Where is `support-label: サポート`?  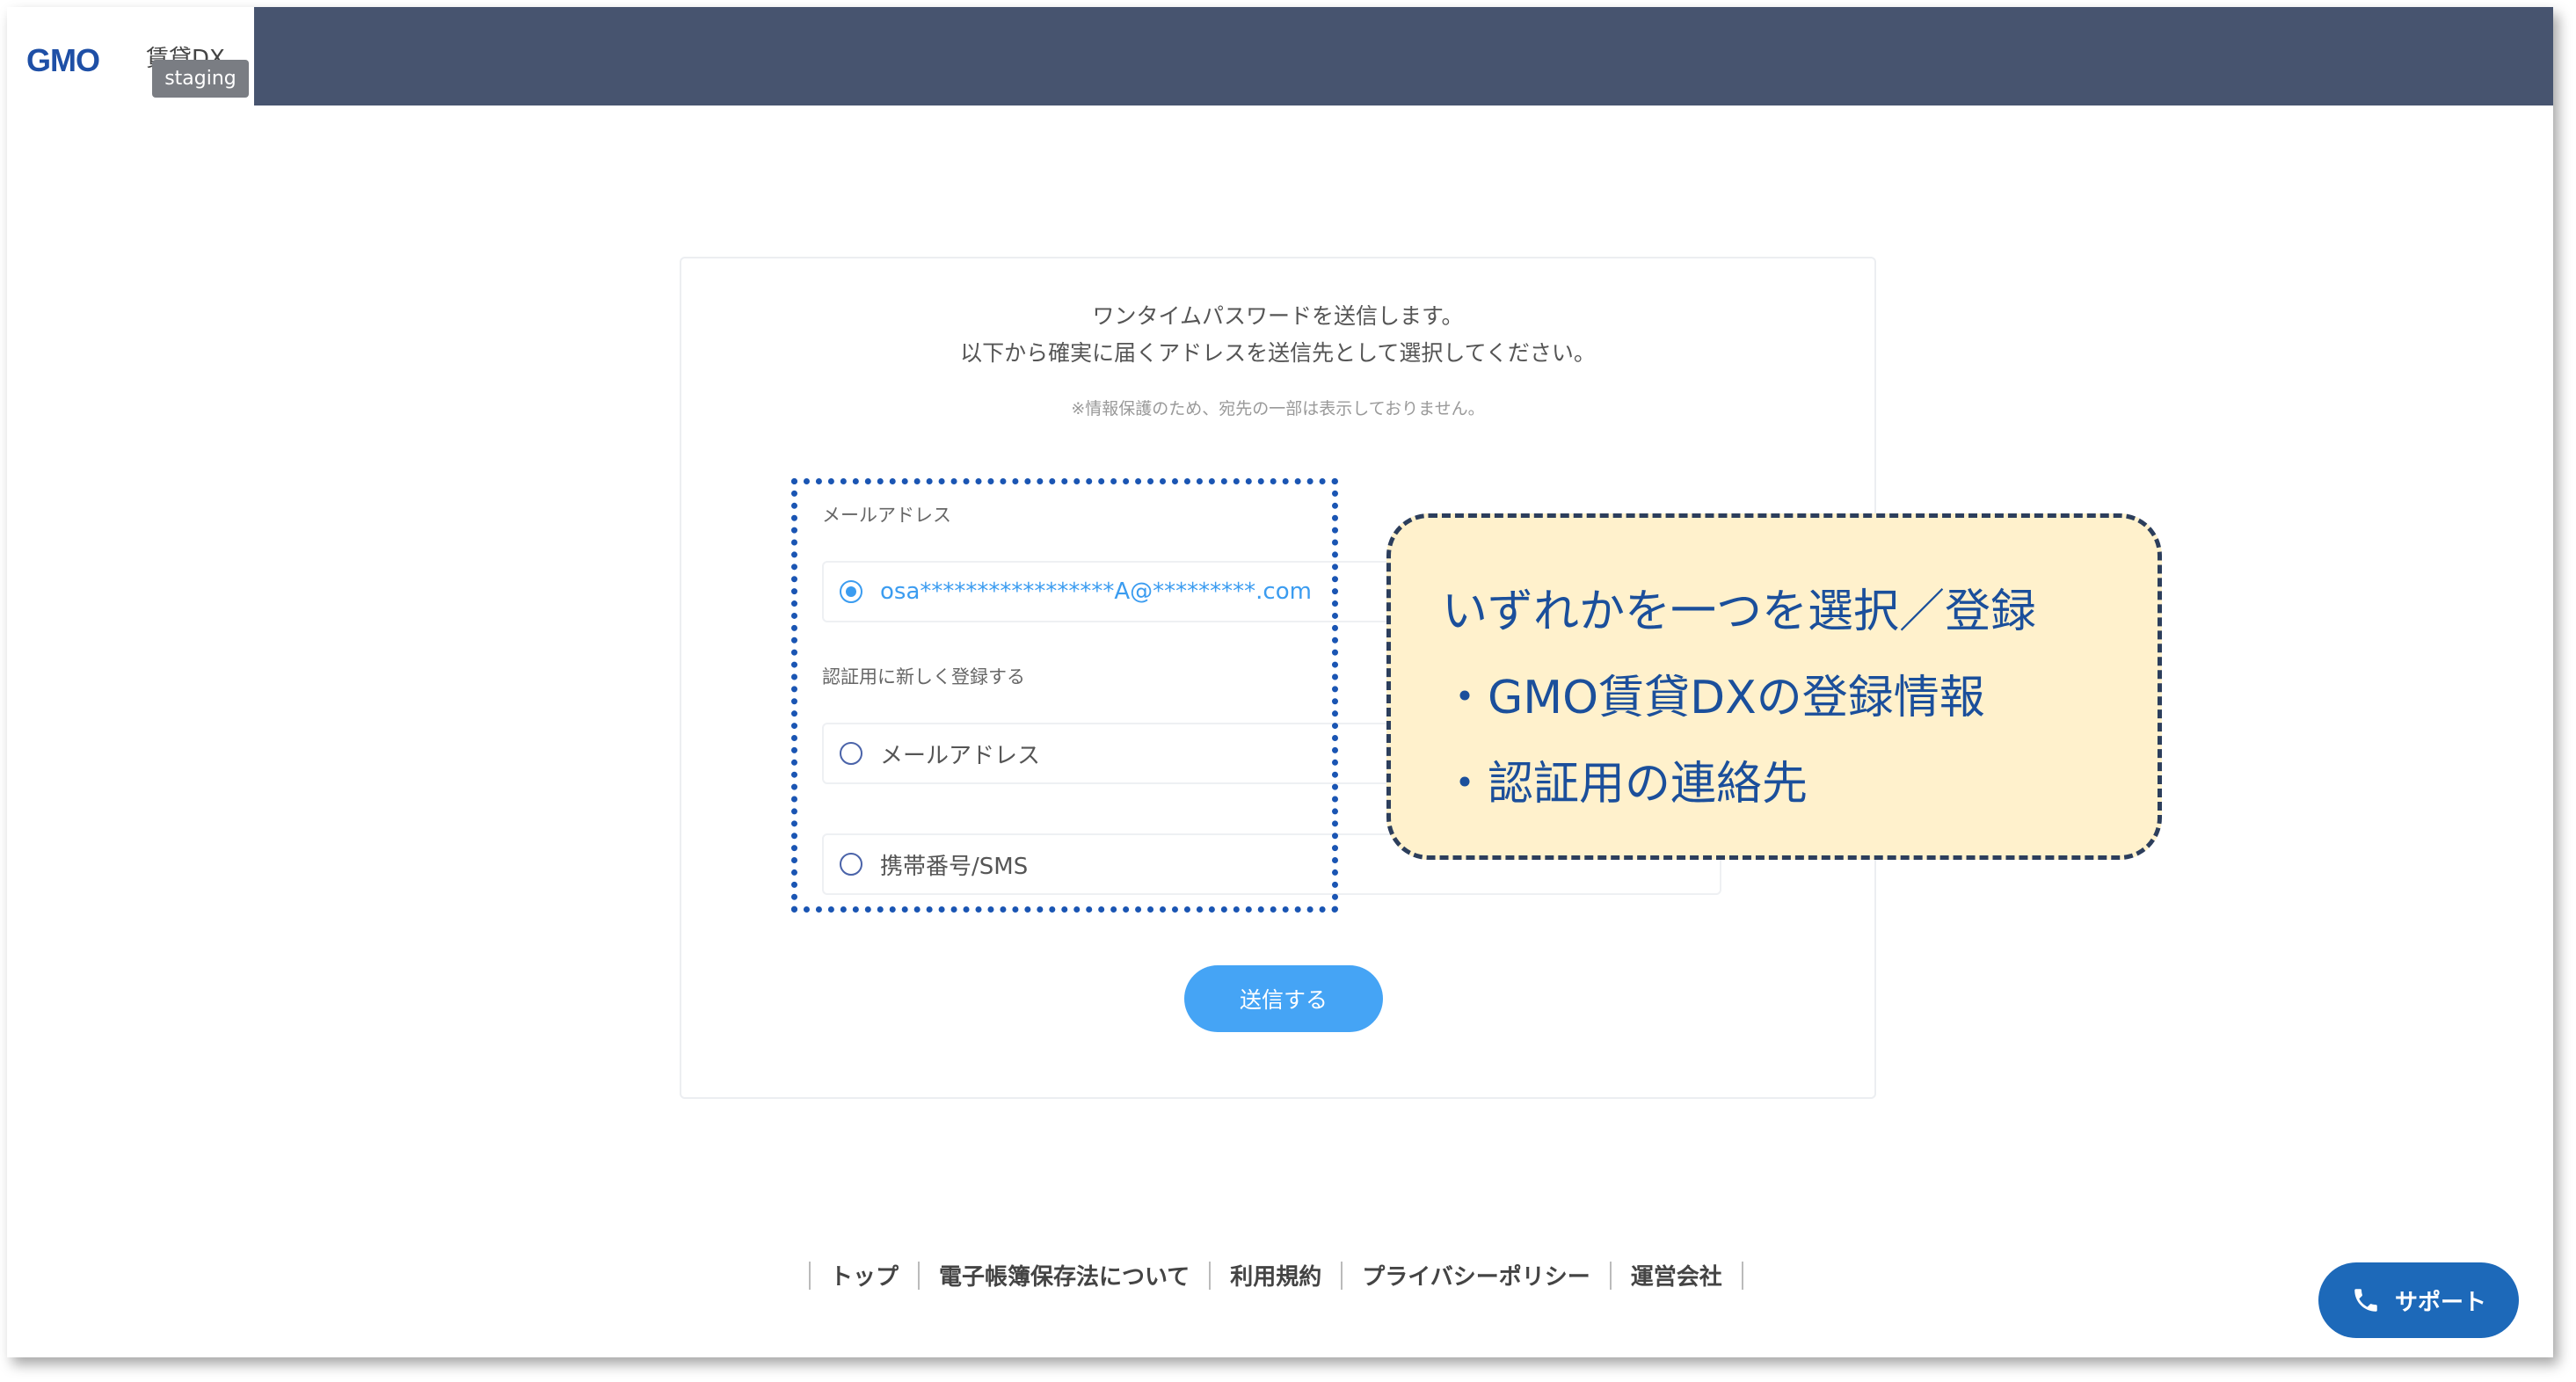 support-label: サポート is located at coordinates (2440, 1302).